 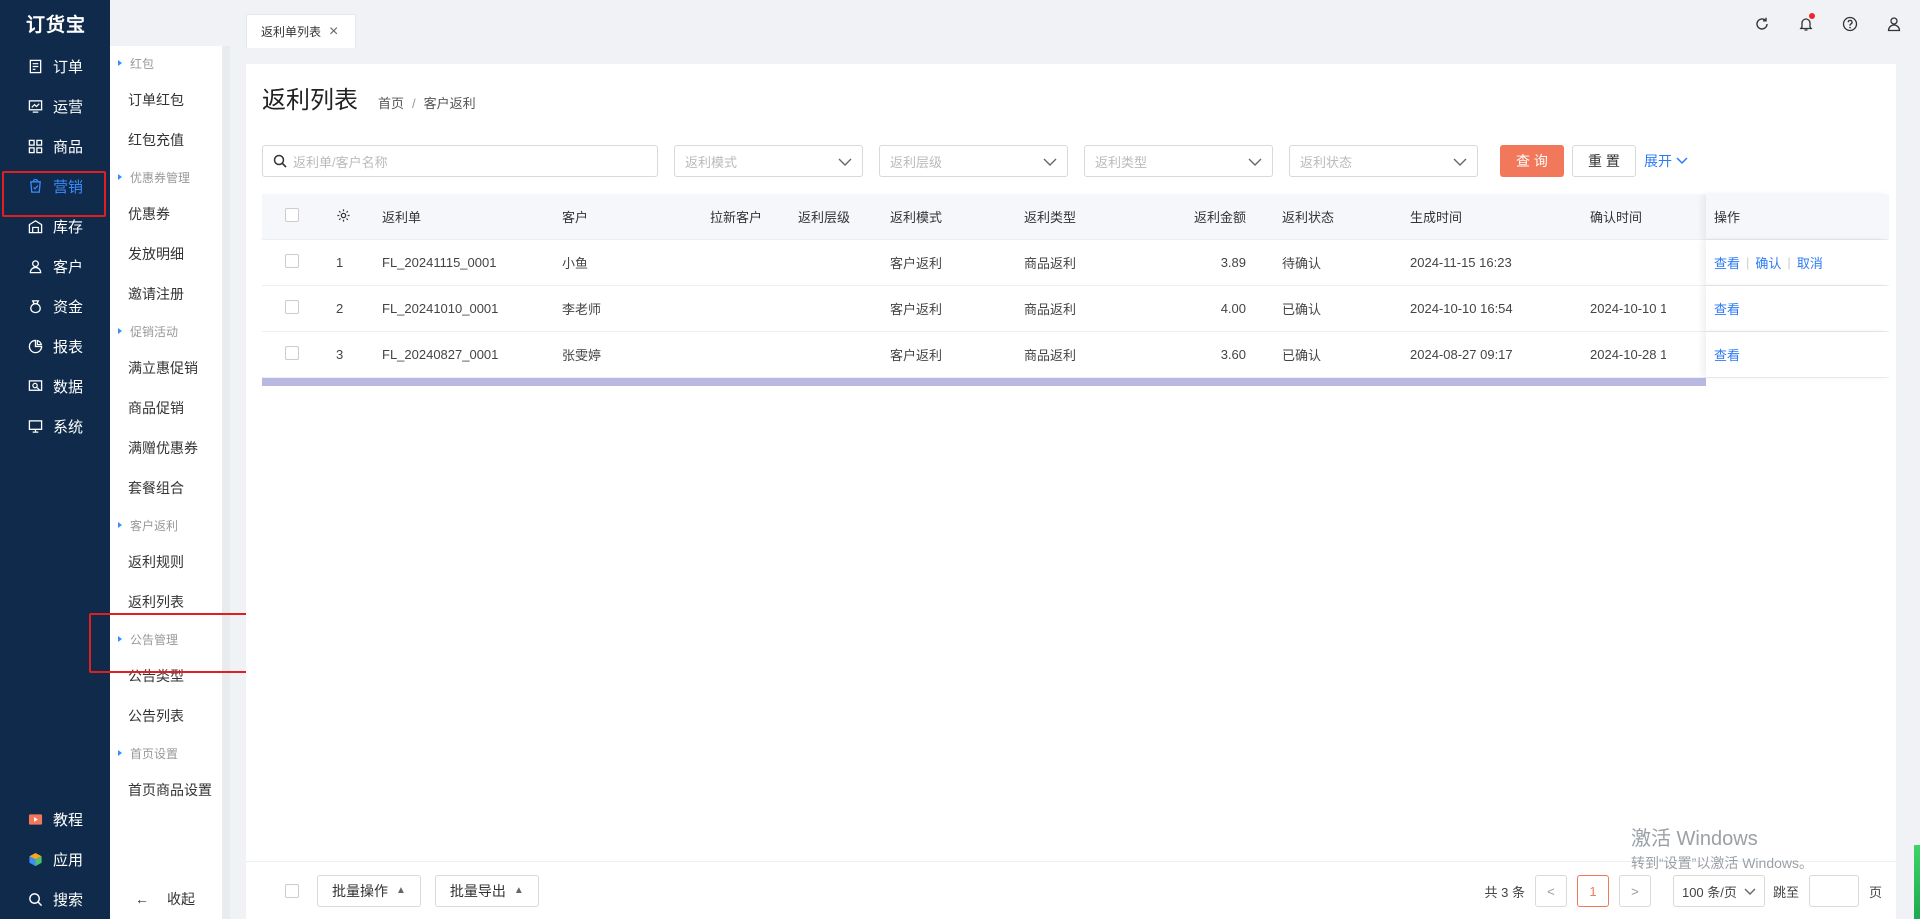 What do you see at coordinates (1233, 308) in the screenshot?
I see `cell-amount: 4.00` at bounding box center [1233, 308].